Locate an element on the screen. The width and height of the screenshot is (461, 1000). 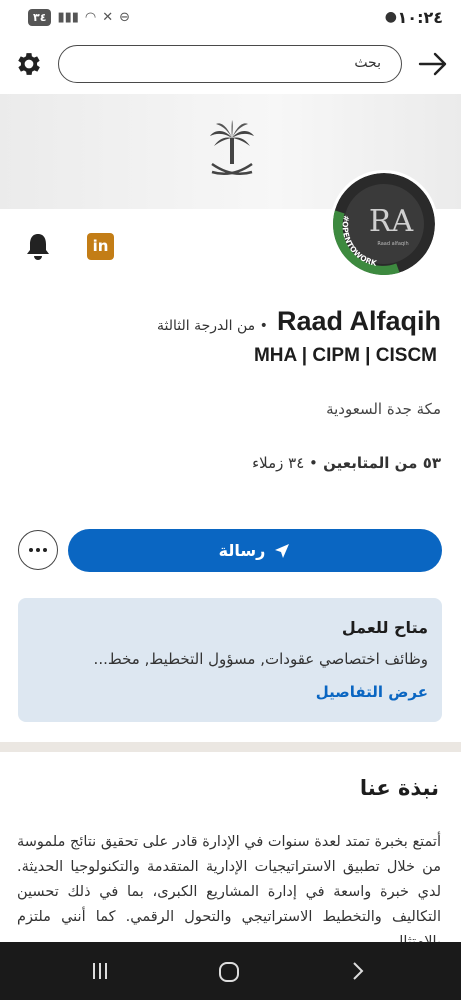
about-title: نبذة عنا is located at coordinates (399, 788).